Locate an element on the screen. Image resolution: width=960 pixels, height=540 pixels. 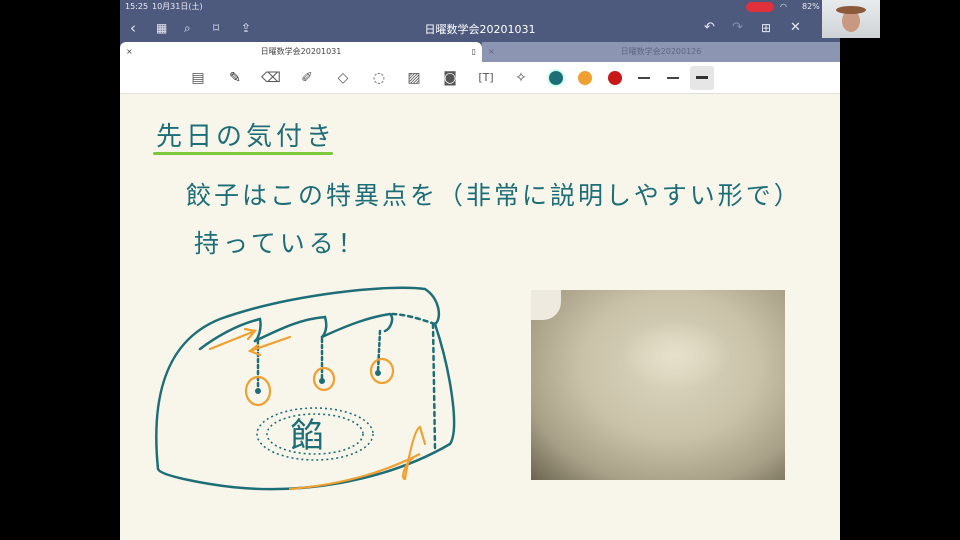
color-swatch-teal is located at coordinates (556, 78).